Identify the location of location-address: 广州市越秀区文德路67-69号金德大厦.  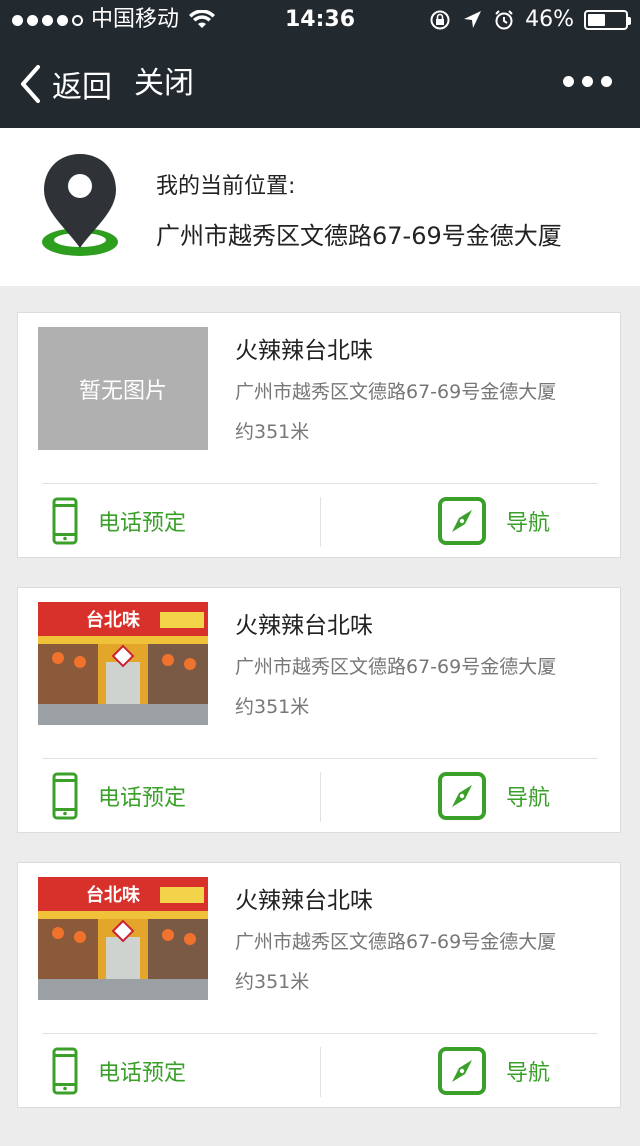
(359, 236).